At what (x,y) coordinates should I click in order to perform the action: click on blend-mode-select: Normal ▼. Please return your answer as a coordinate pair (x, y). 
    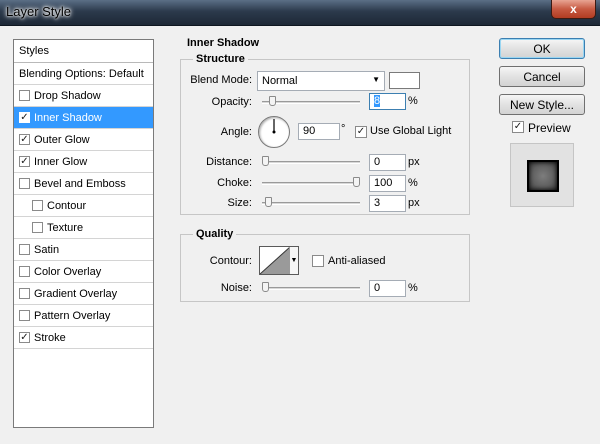
    Looking at the image, I should click on (321, 81).